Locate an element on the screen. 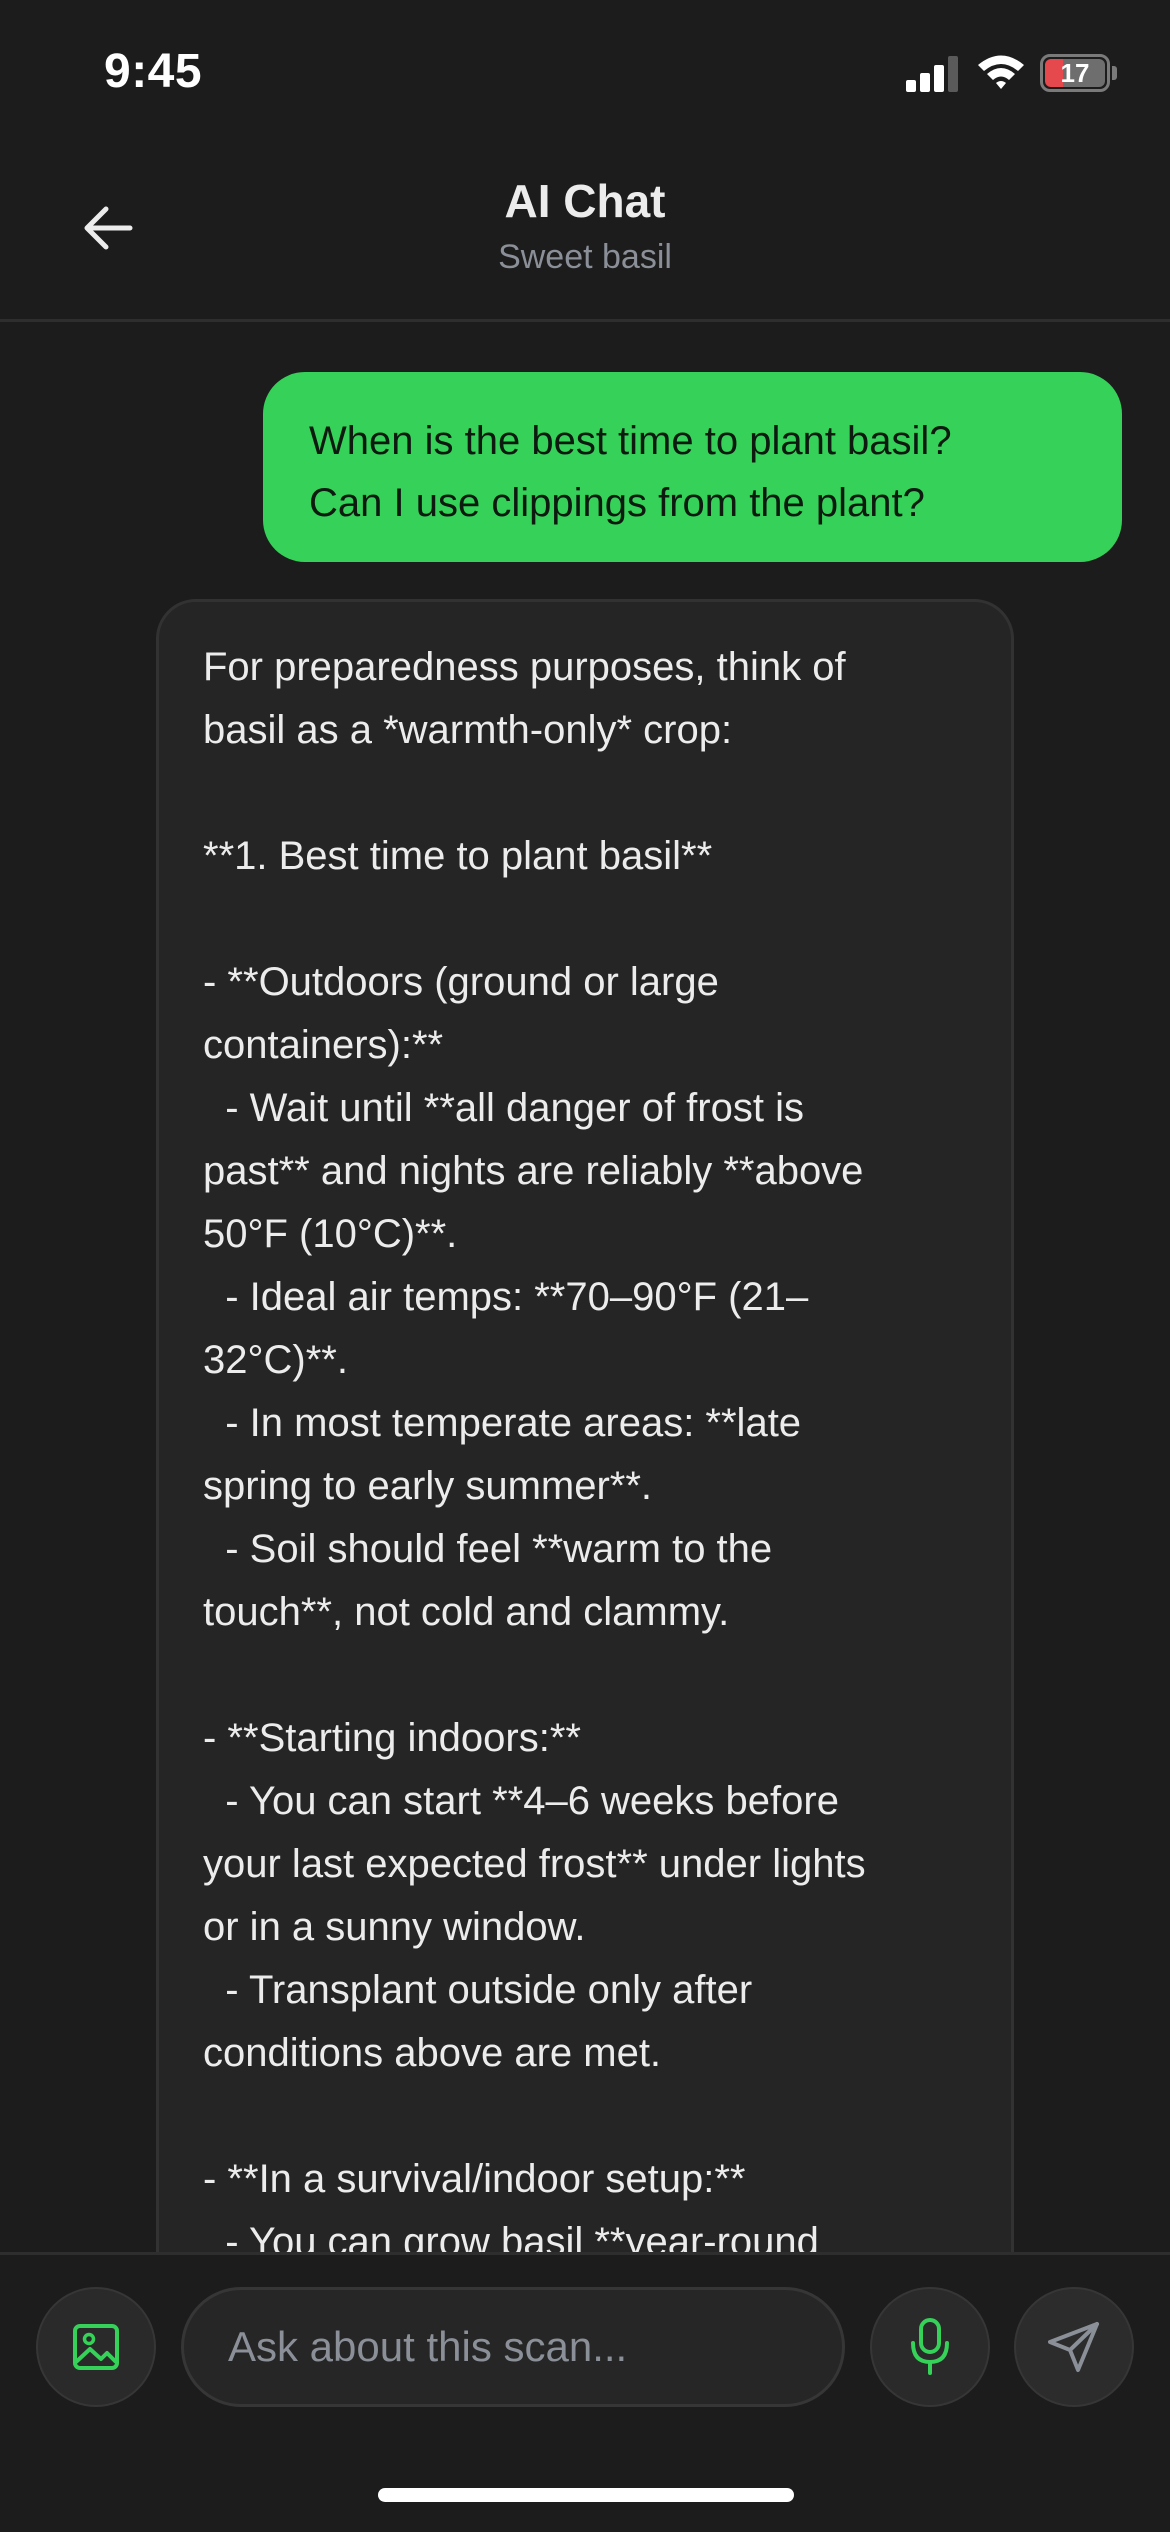  battery-icon: 17 is located at coordinates (1075, 73).